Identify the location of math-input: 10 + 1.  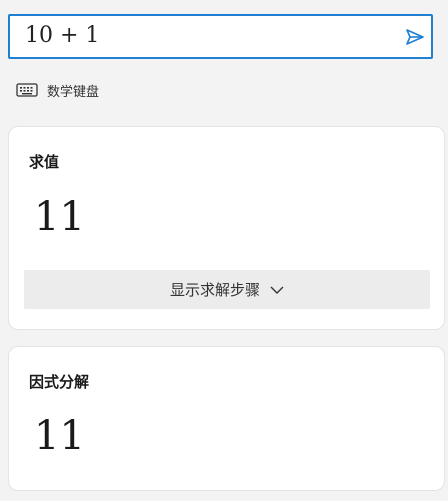
(220, 36).